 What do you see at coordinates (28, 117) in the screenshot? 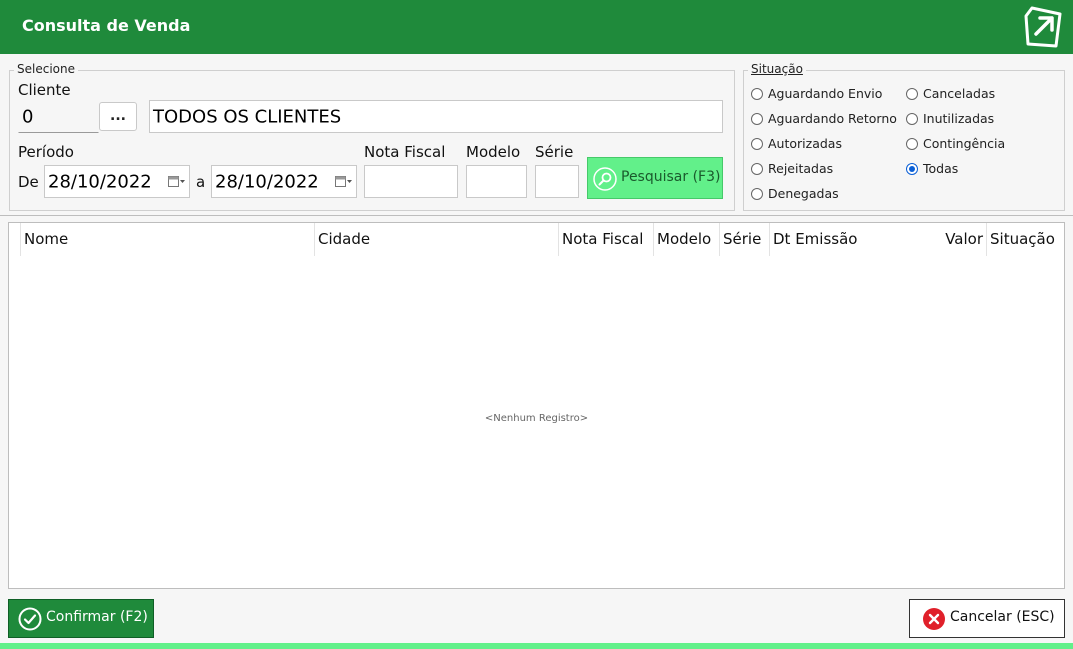
I see `cliente-code-value: 0` at bounding box center [28, 117].